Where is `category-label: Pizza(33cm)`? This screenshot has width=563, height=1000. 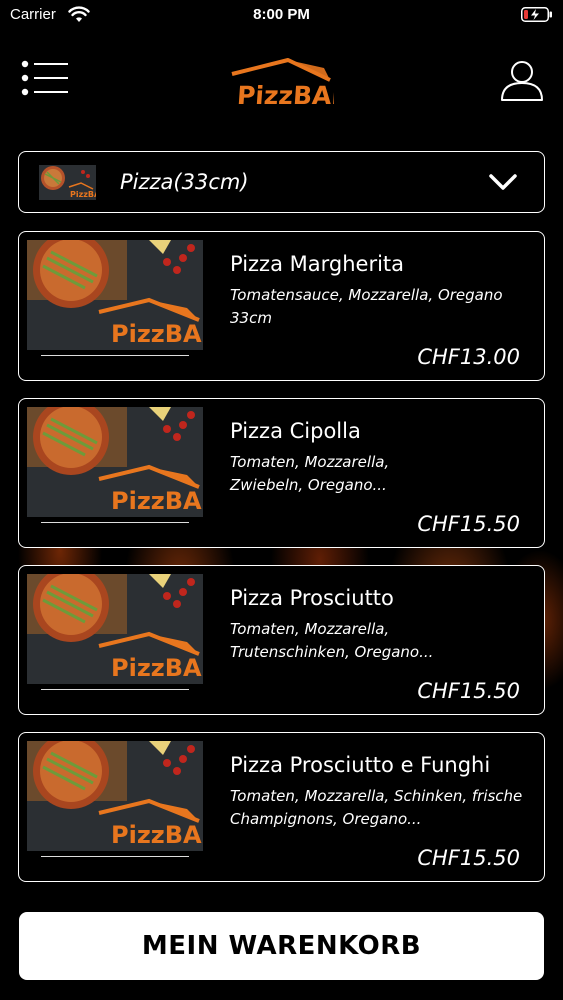
category-label: Pizza(33cm) is located at coordinates (184, 182).